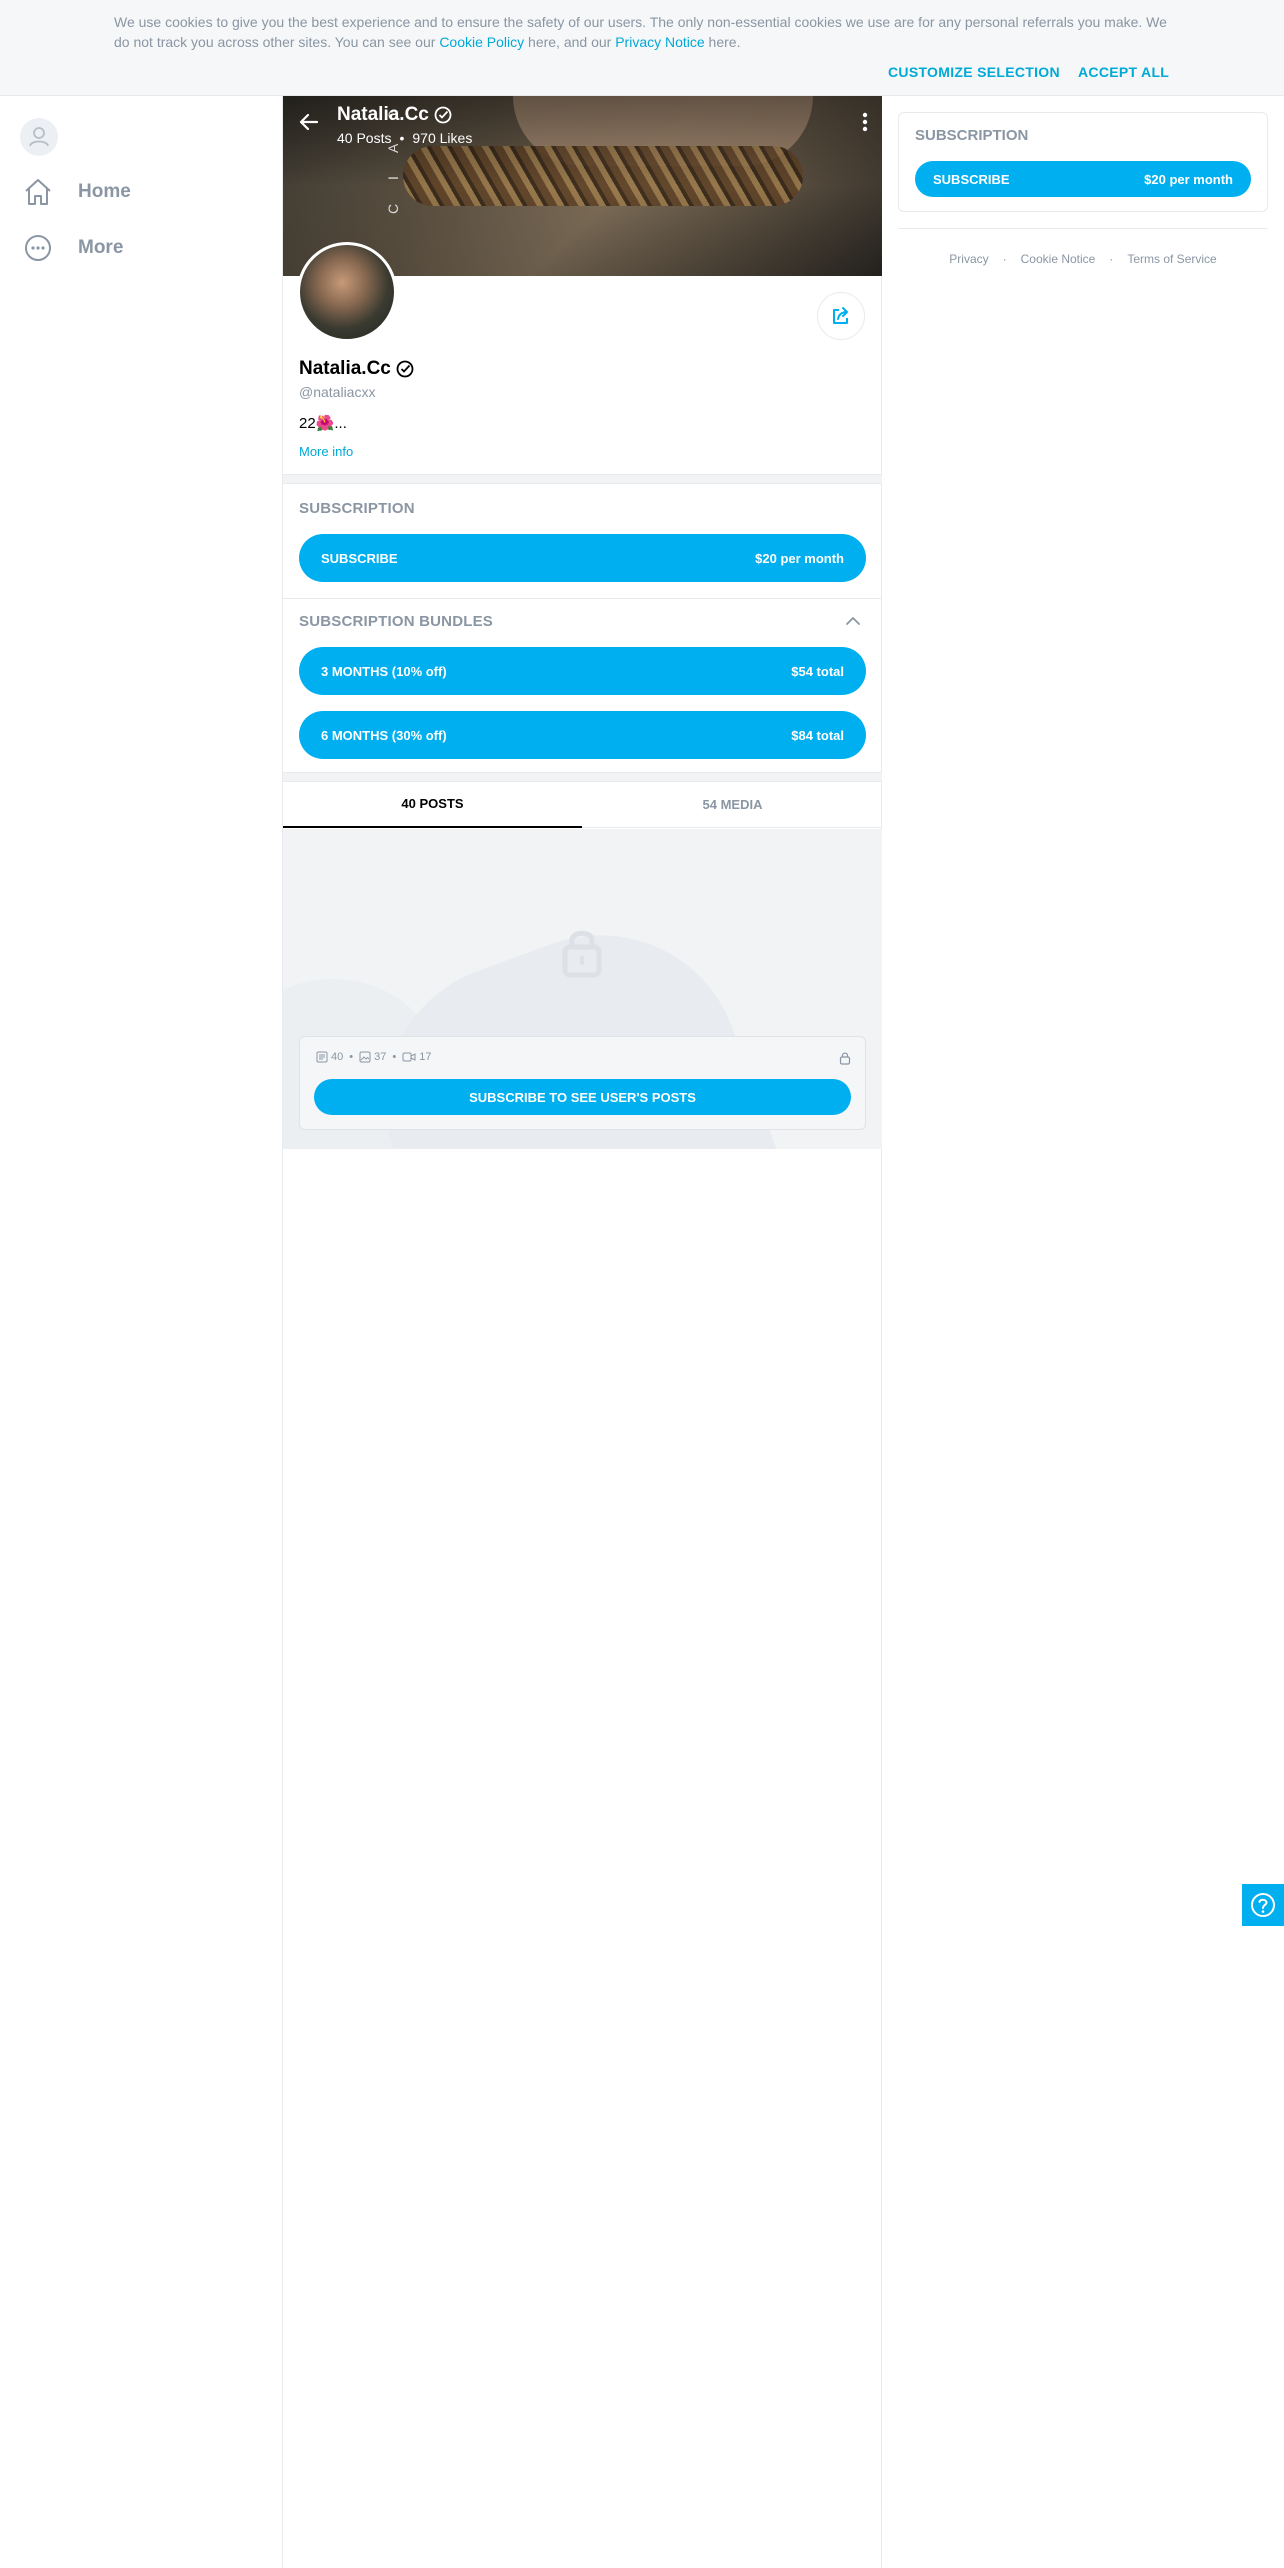 The image size is (1284, 2568). I want to click on more-circle-icon, so click(38, 248).